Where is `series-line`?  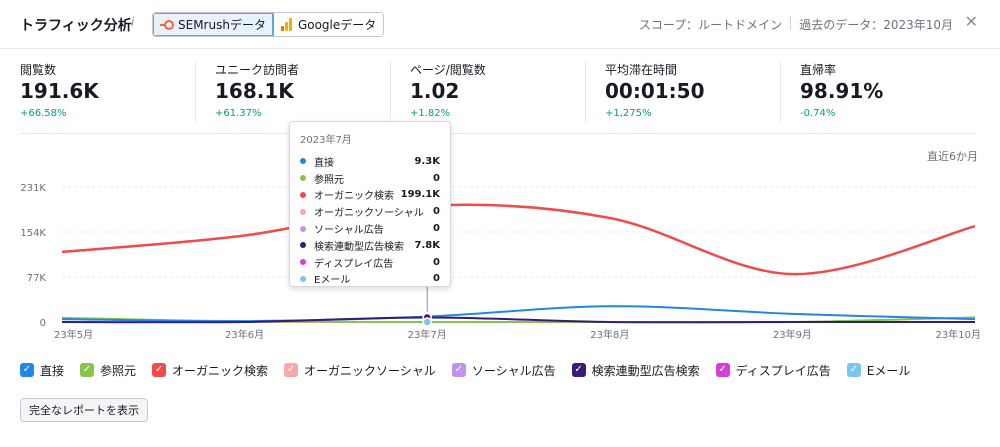 series-line is located at coordinates (518, 239).